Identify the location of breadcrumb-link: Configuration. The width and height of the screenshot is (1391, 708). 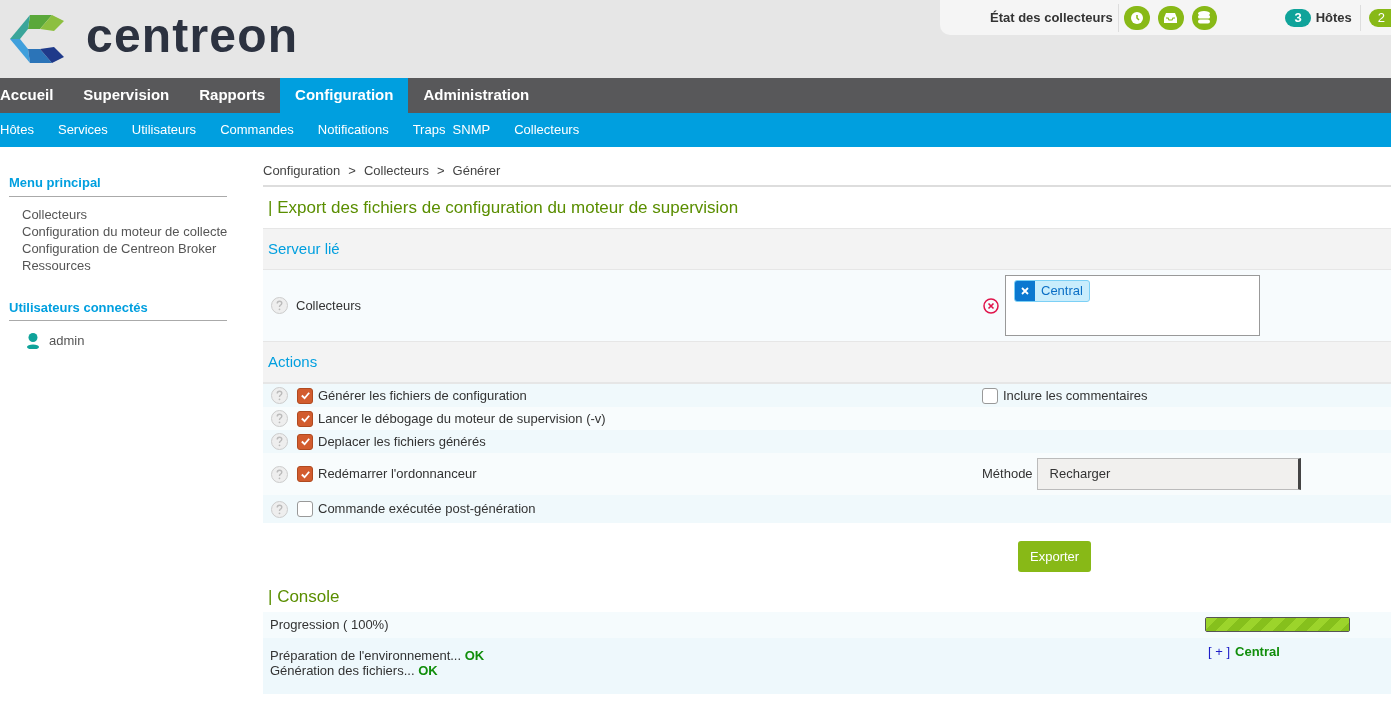
(302, 171).